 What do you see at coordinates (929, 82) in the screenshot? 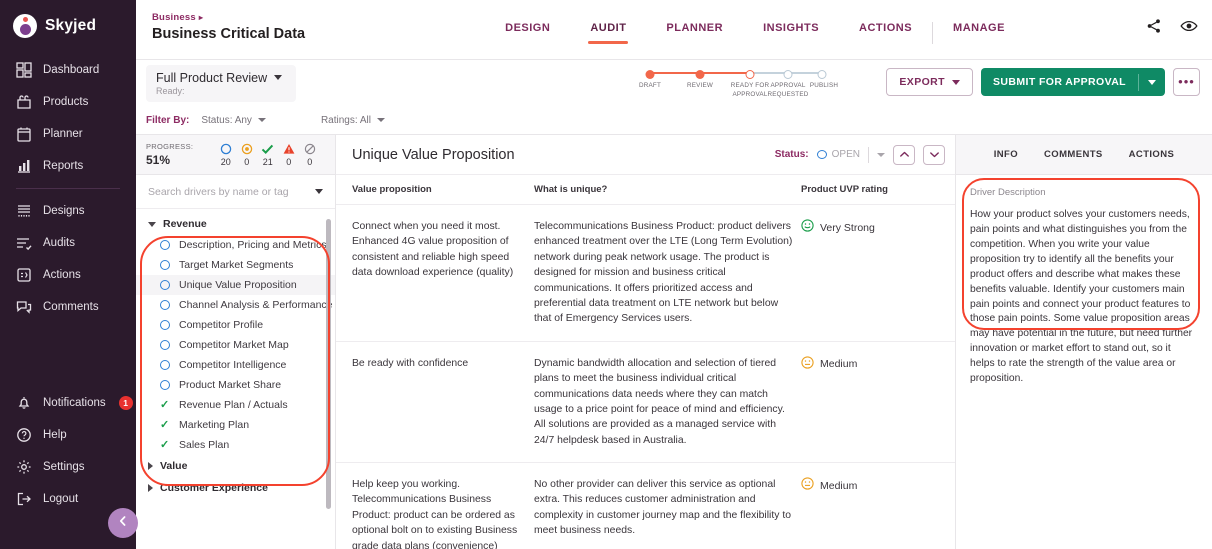
I see `export-button: EXPORT` at bounding box center [929, 82].